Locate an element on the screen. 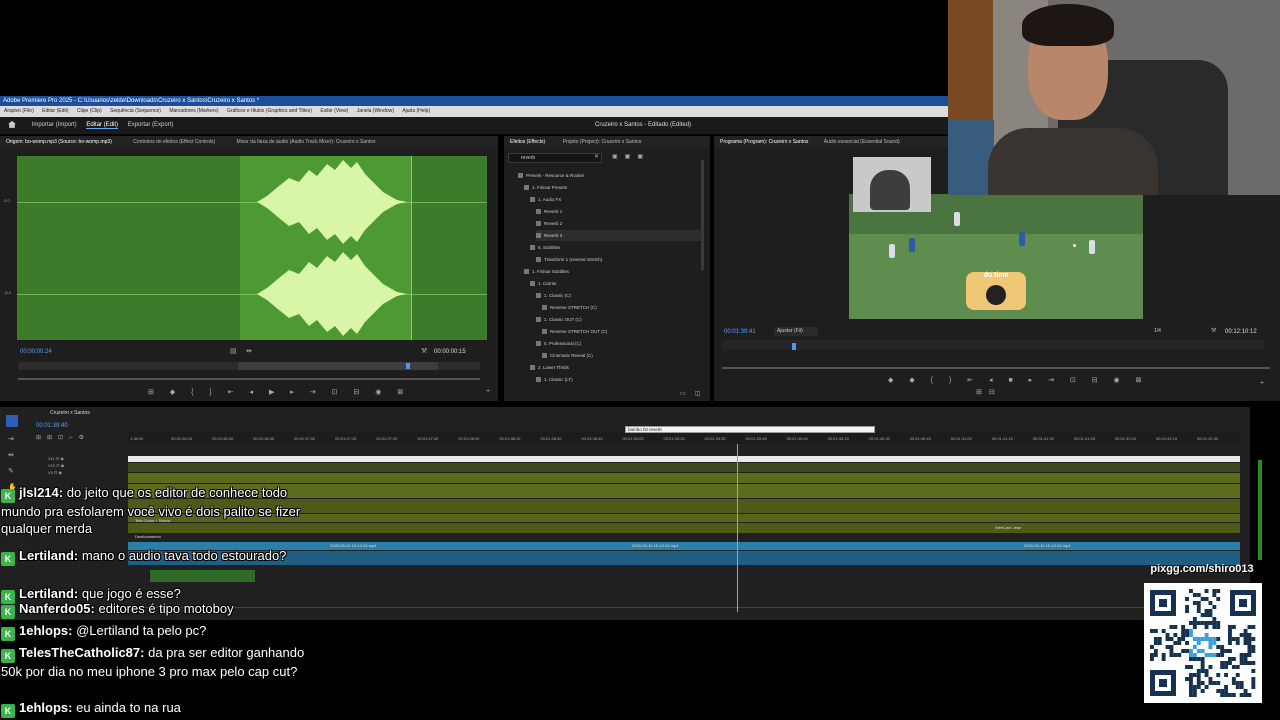 This screenshot has width=1280, height=720. effects-tree-item: 1. Classic (LT) is located at coordinates (554, 379).